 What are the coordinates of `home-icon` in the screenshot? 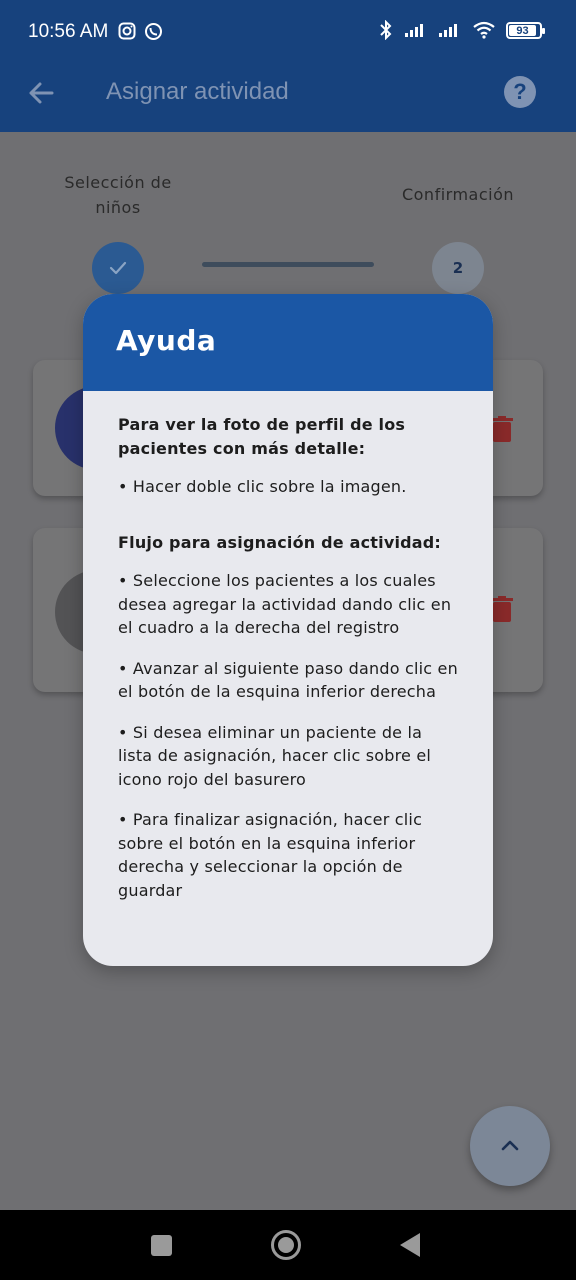 It's located at (286, 1245).